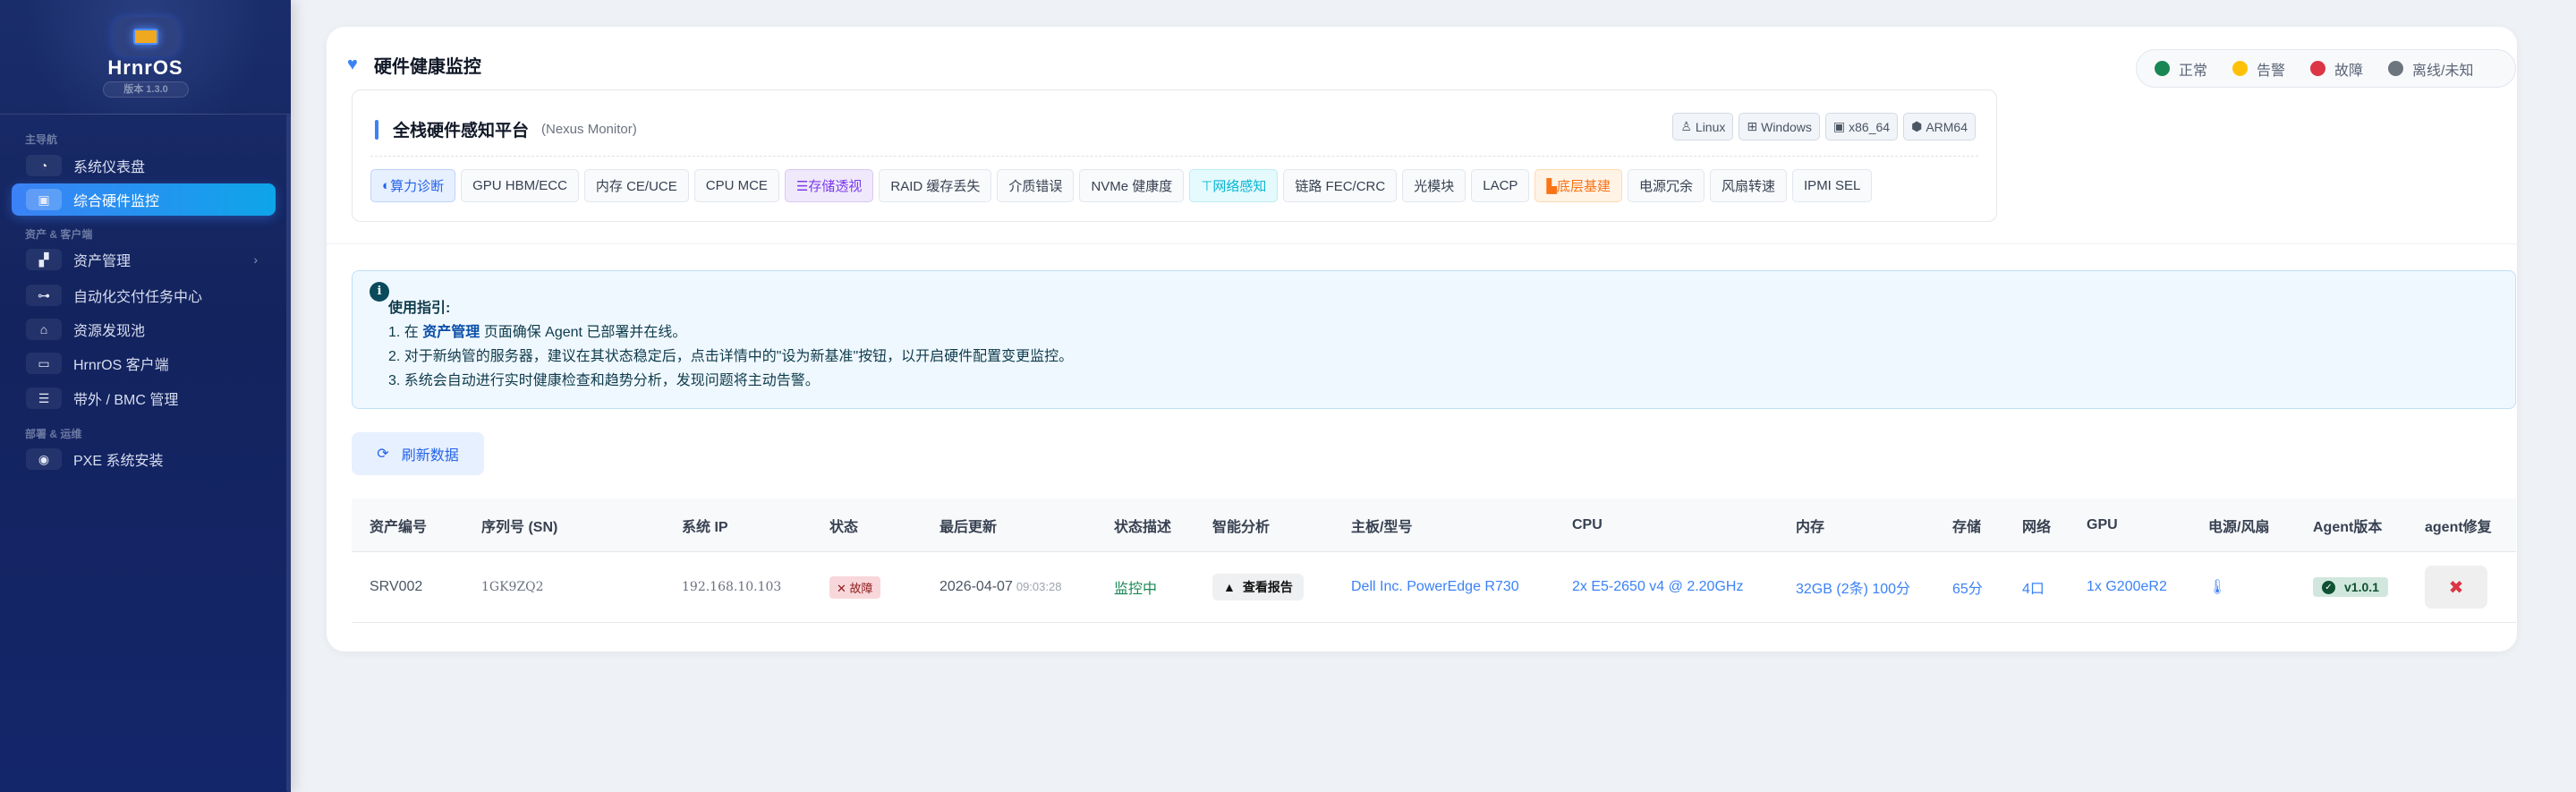  I want to click on tag-label: 算力诊断, so click(417, 186).